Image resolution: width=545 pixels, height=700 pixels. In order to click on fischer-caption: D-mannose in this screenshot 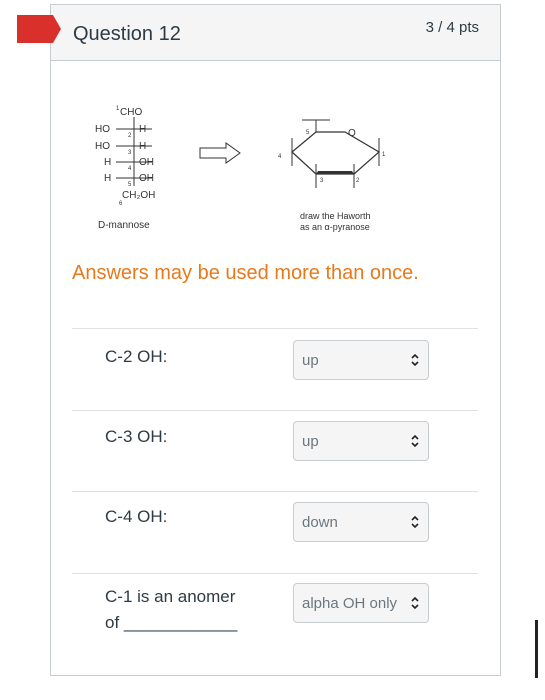, I will do `click(124, 225)`.